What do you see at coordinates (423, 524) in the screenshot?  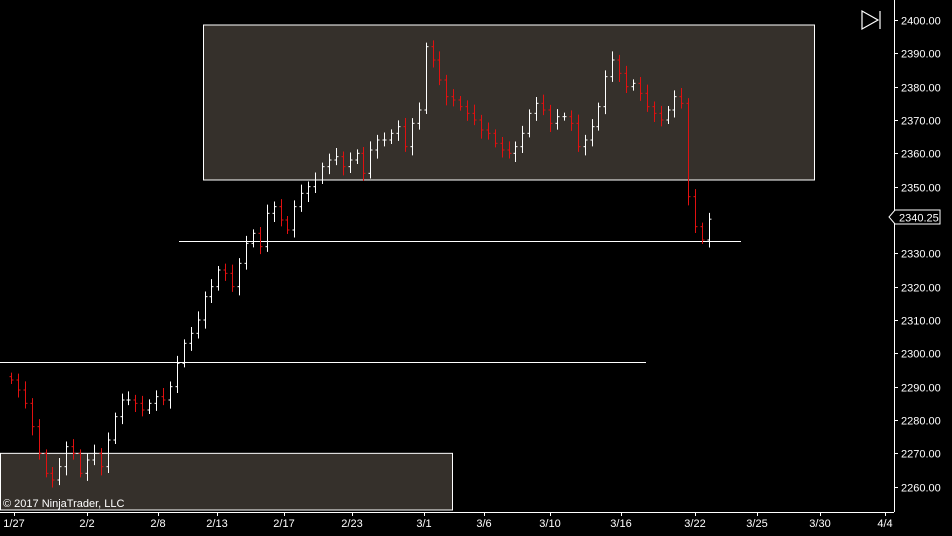 I see `x-tick-label: 3/1` at bounding box center [423, 524].